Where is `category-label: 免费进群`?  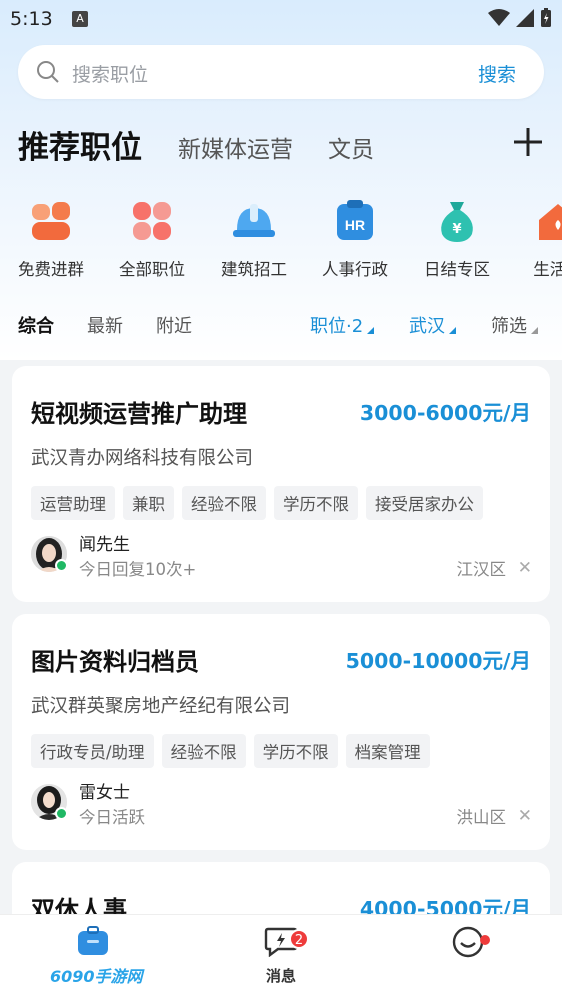 category-label: 免费进群 is located at coordinates (51, 269).